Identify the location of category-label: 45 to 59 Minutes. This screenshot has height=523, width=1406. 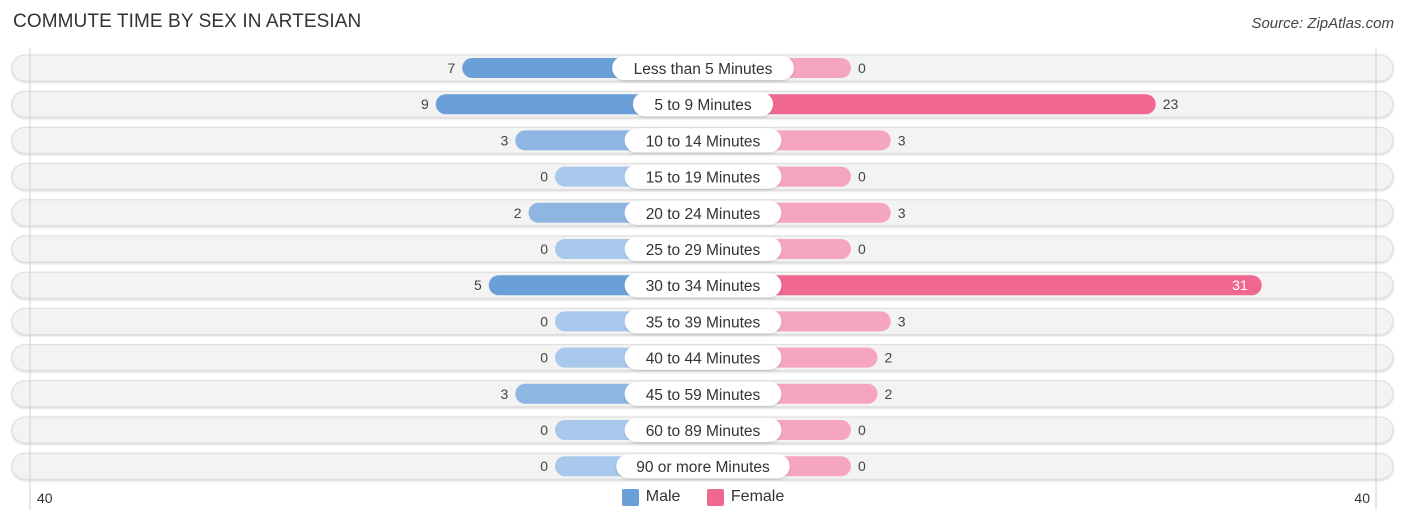
(703, 395).